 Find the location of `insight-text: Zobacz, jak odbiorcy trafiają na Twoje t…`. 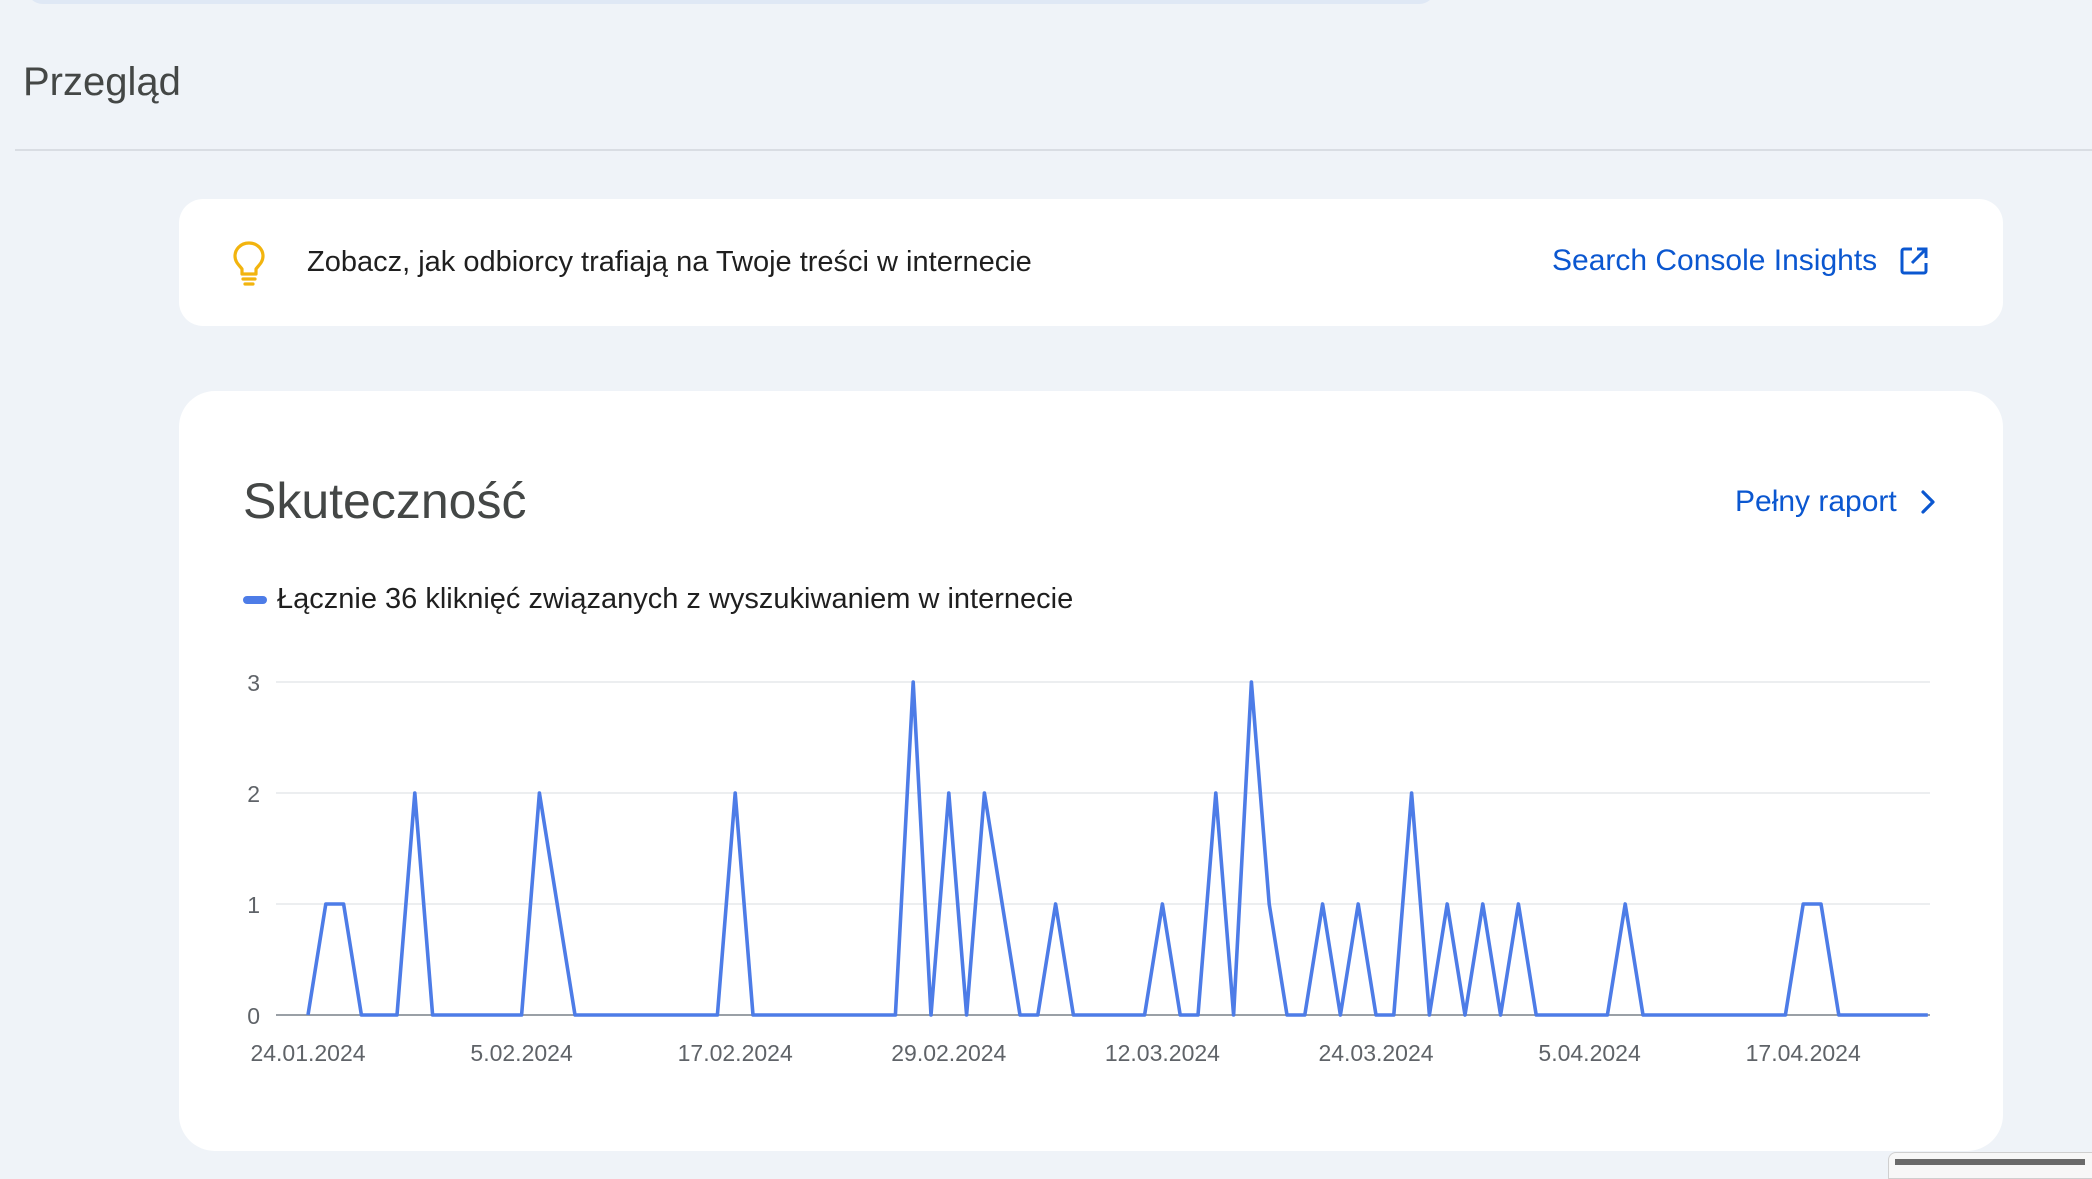

insight-text: Zobacz, jak odbiorcy trafiają na Twoje t… is located at coordinates (669, 262).